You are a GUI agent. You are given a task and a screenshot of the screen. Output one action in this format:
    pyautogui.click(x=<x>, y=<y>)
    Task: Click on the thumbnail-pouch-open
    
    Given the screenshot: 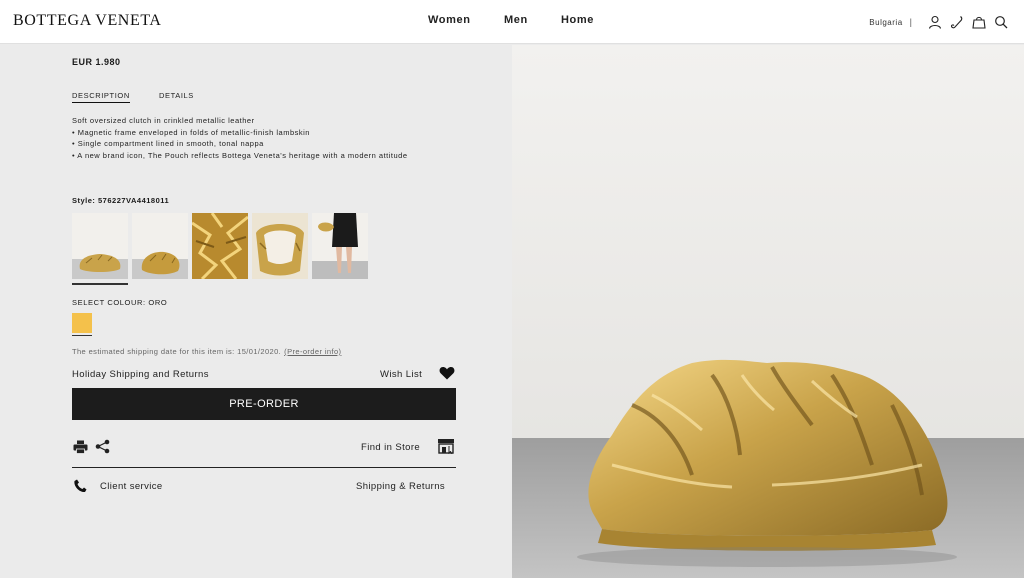 What is the action you would take?
    pyautogui.click(x=280, y=246)
    